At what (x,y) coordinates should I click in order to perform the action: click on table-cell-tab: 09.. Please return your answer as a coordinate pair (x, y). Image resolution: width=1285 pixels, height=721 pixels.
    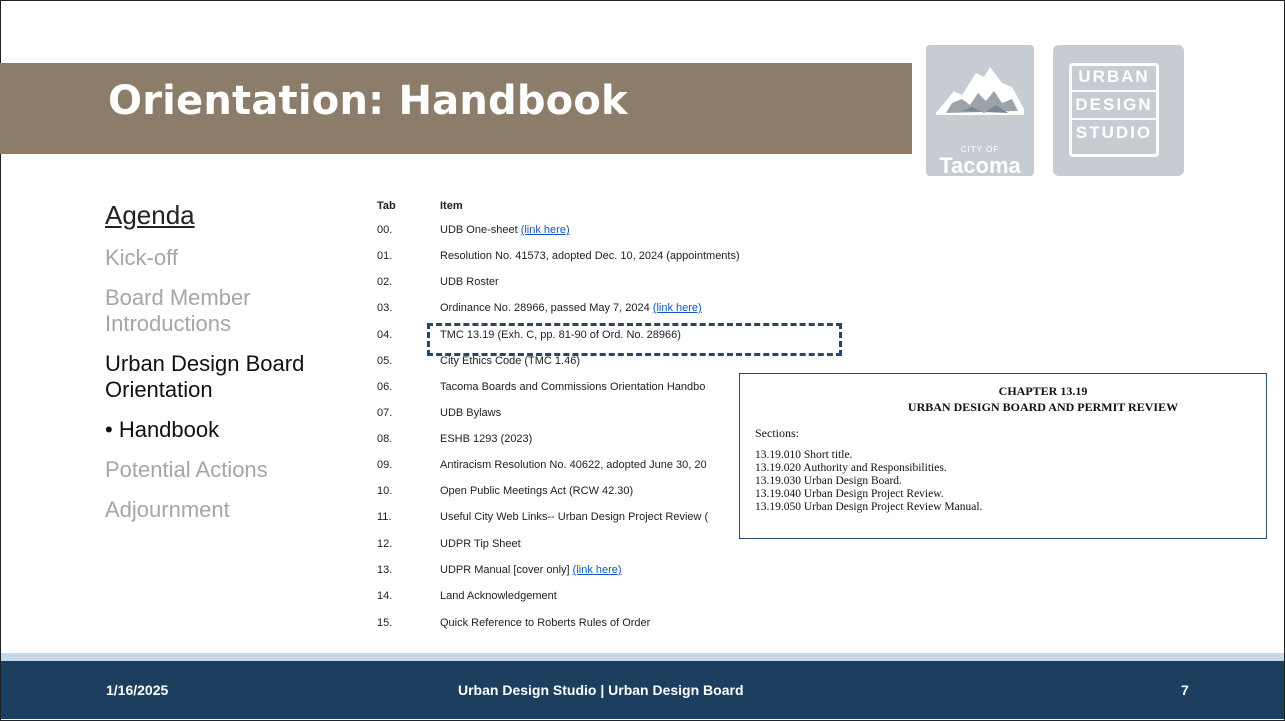
    Looking at the image, I should click on (385, 465).